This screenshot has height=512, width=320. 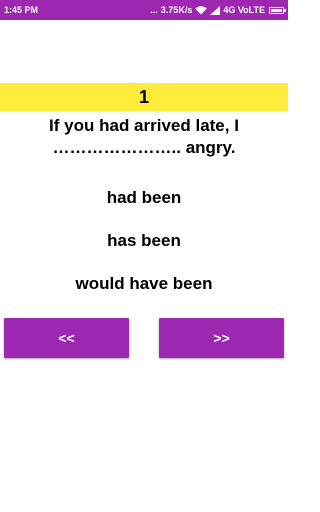 What do you see at coordinates (144, 241) in the screenshot?
I see `answer-option-2: has been` at bounding box center [144, 241].